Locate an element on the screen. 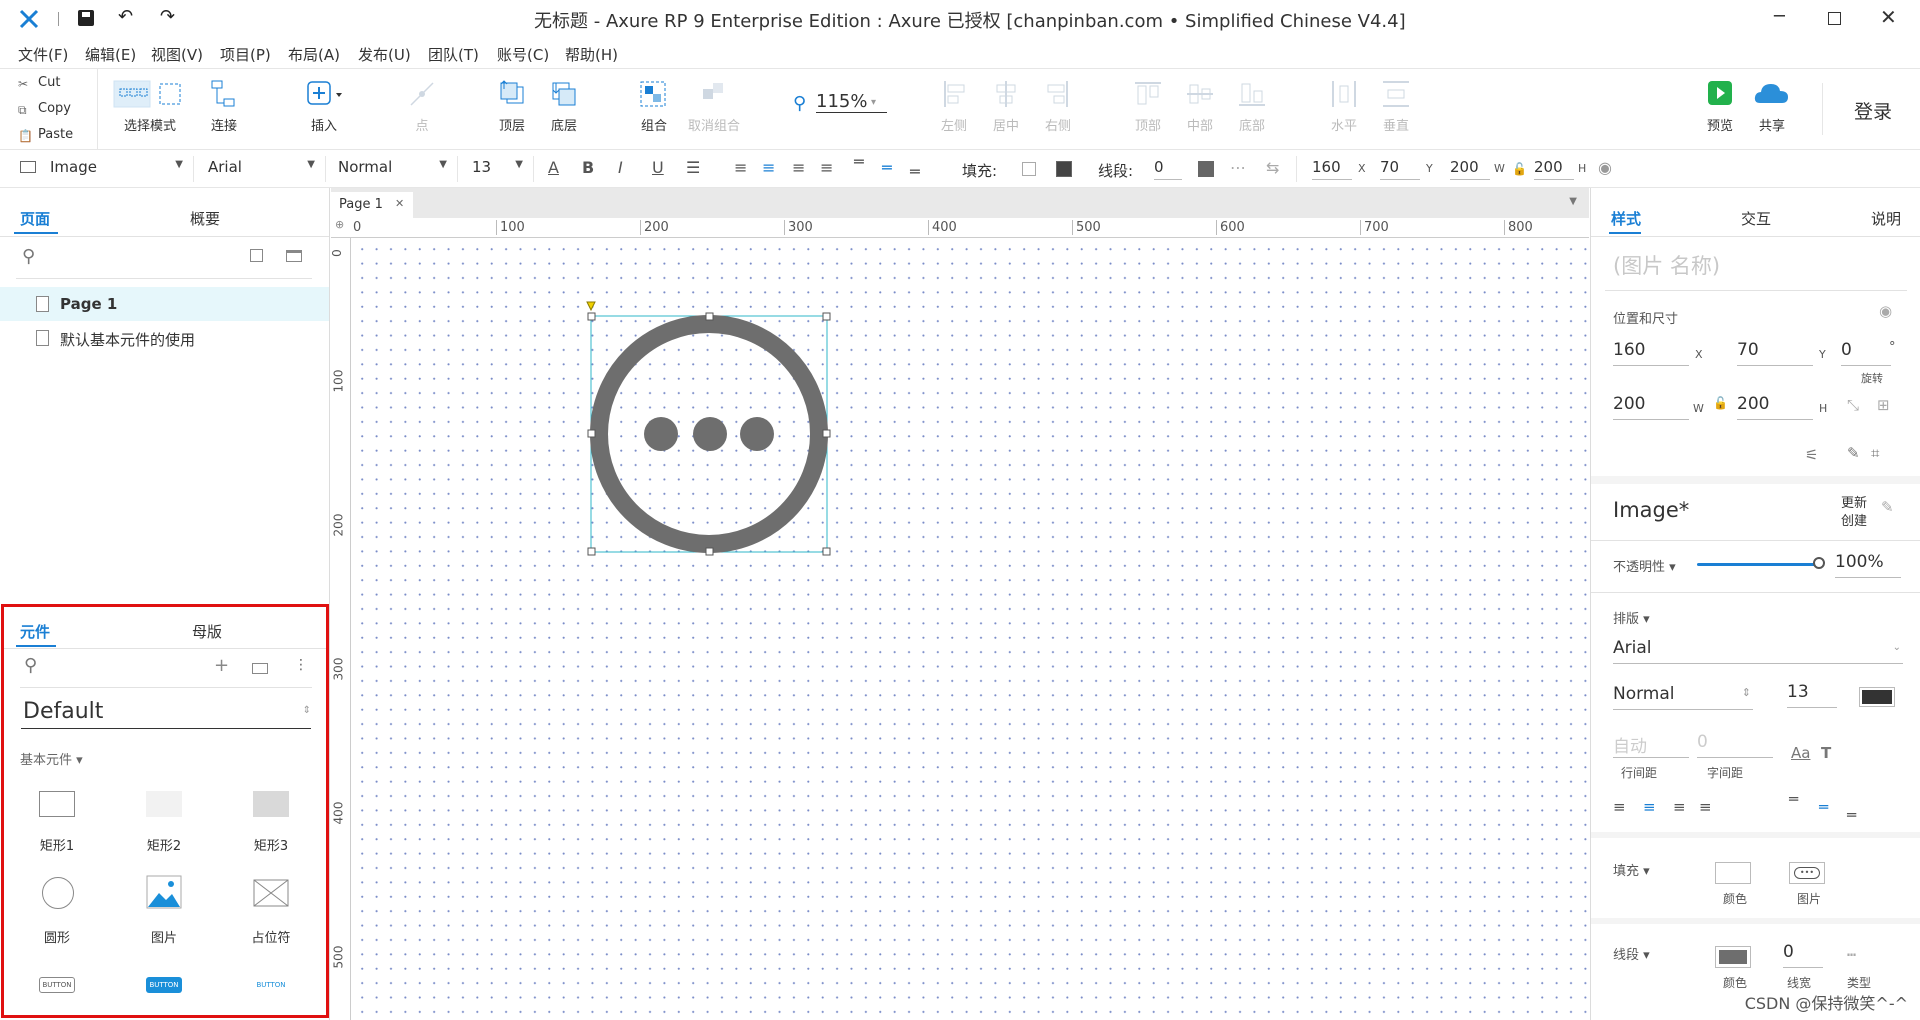 This screenshot has height=1020, width=1920. font-weight-select: Normal ▼ is located at coordinates (398, 169).